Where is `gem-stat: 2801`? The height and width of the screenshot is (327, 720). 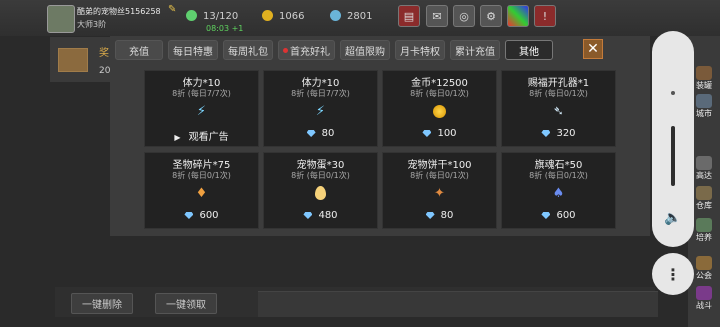
gem-stat: 2801 is located at coordinates (351, 16).